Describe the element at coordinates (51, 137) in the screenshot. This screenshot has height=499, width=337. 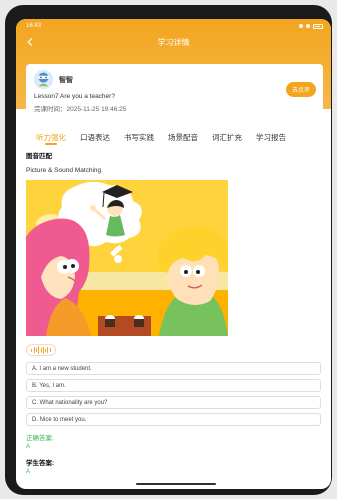
I see `tab-listening: 听力强化` at that location.